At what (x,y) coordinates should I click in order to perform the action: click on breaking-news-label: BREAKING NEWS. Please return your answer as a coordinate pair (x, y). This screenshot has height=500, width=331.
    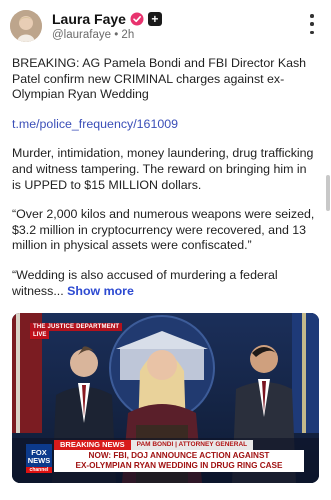
    Looking at the image, I should click on (92, 445).